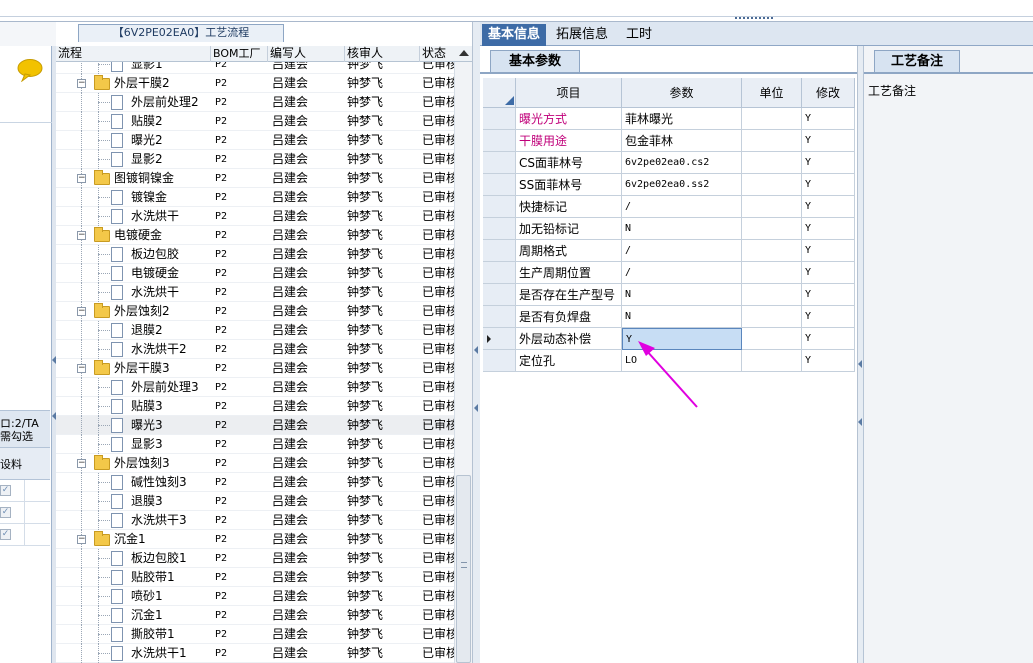  Describe the element at coordinates (239, 54) in the screenshot. I see `column-header-factory: BOM工厂` at that location.